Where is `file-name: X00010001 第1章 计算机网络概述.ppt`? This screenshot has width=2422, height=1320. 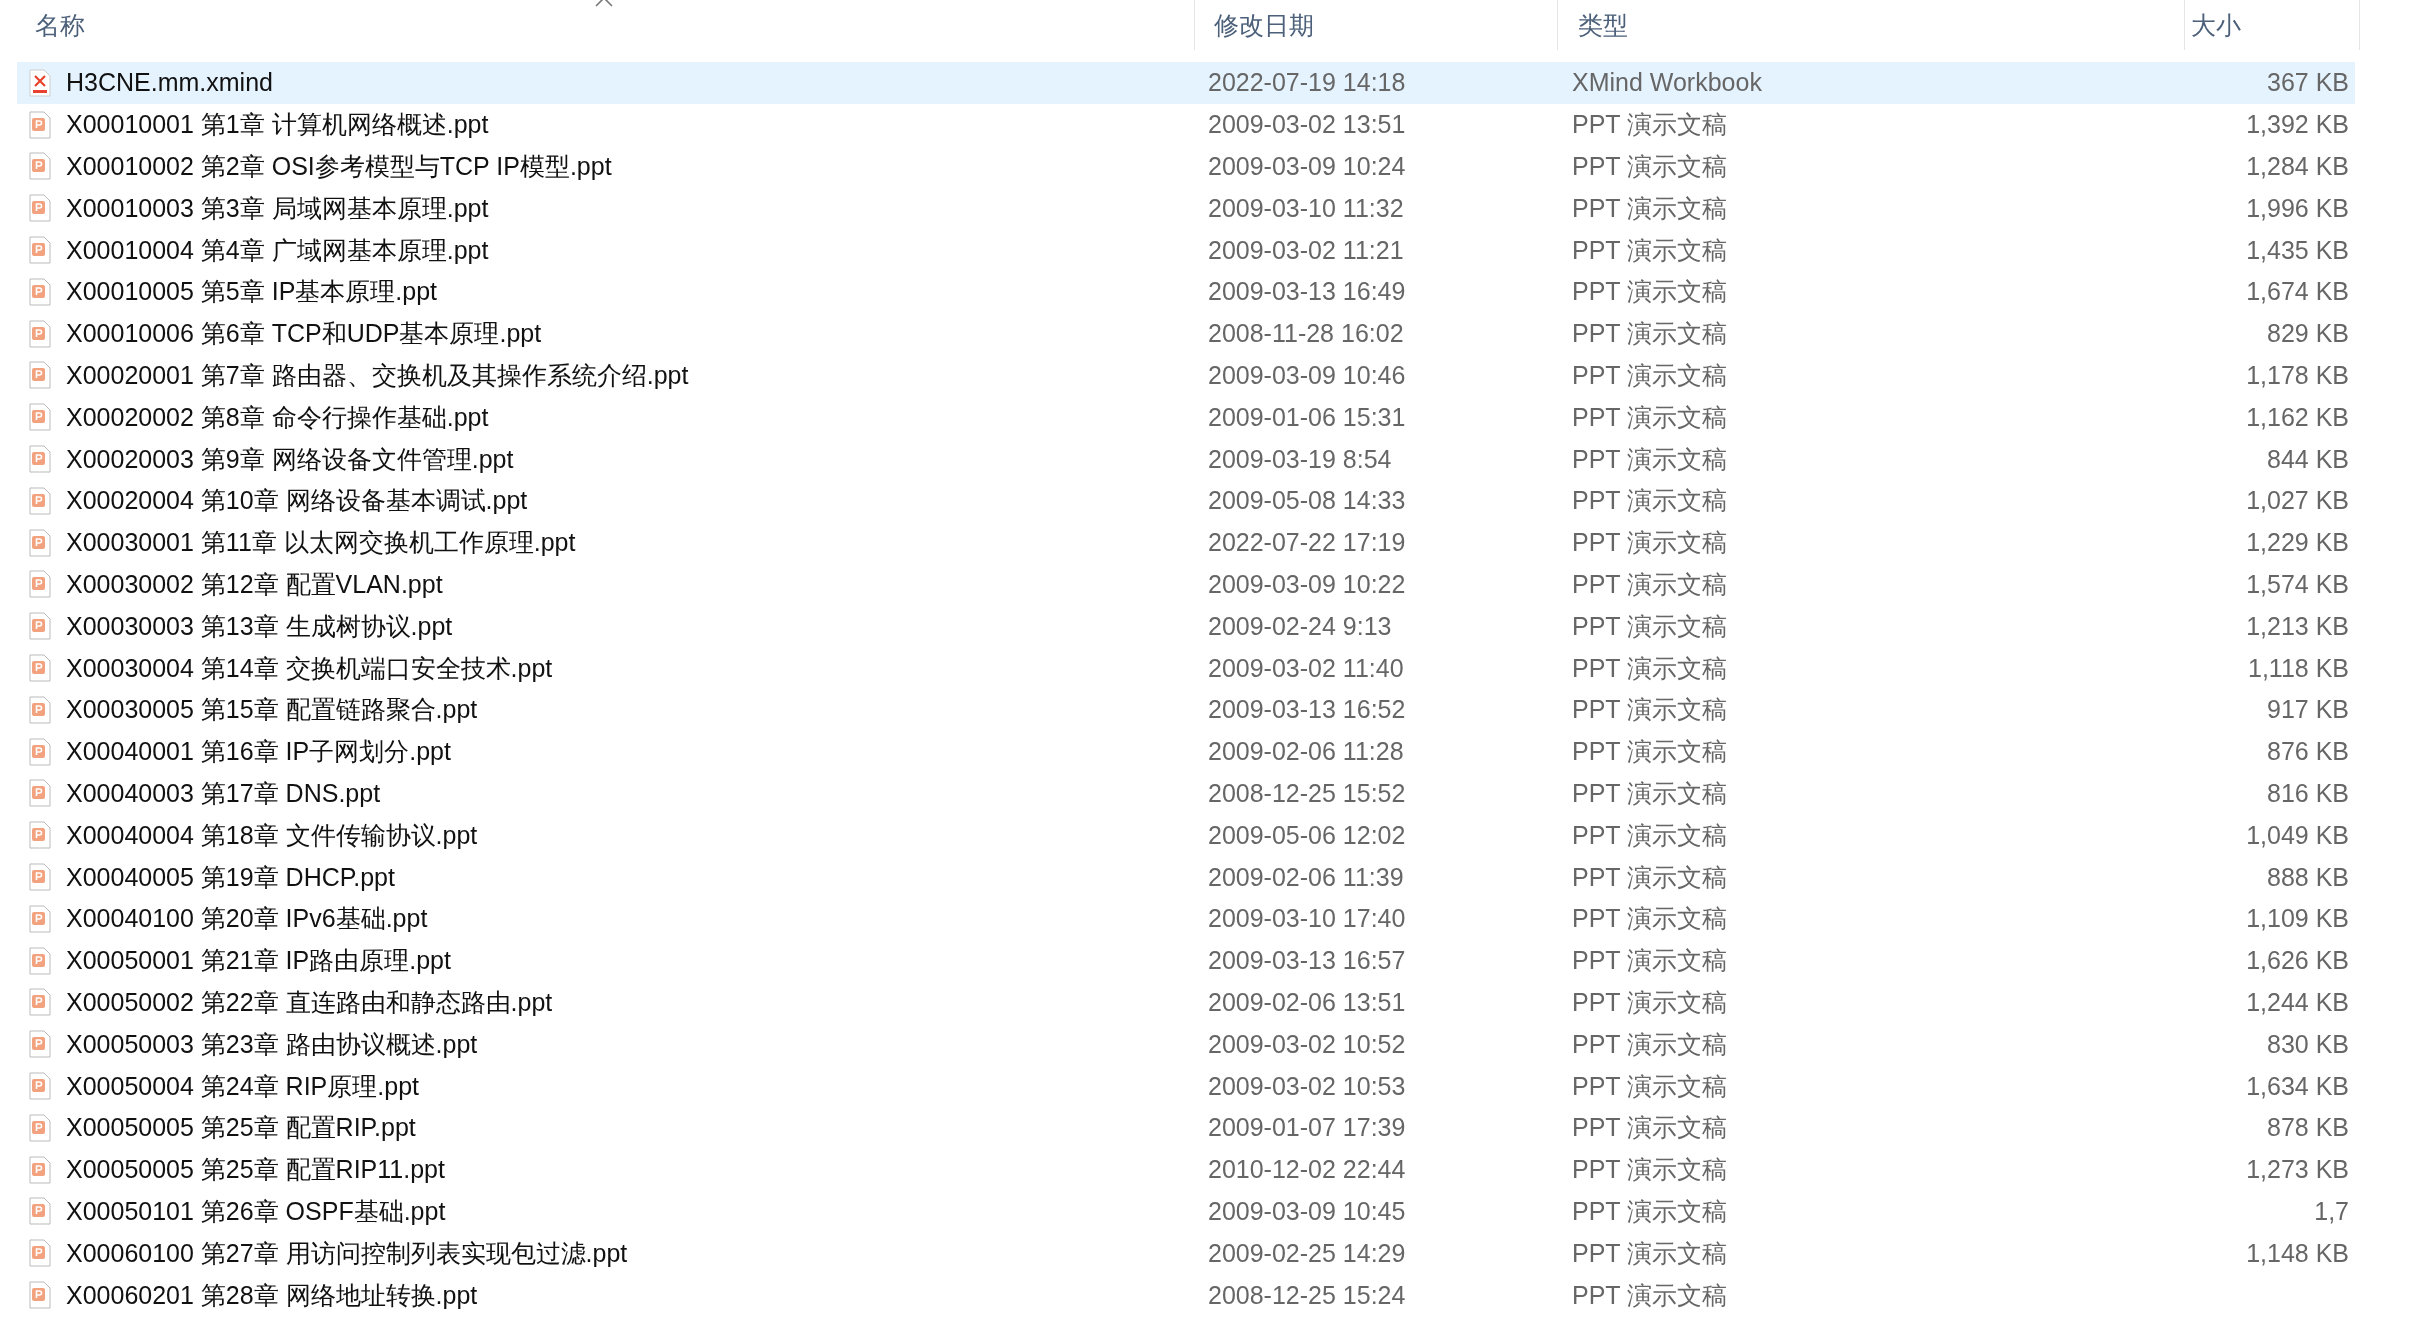
file-name: X00010001 第1章 计算机网络概述.ppt is located at coordinates (277, 125).